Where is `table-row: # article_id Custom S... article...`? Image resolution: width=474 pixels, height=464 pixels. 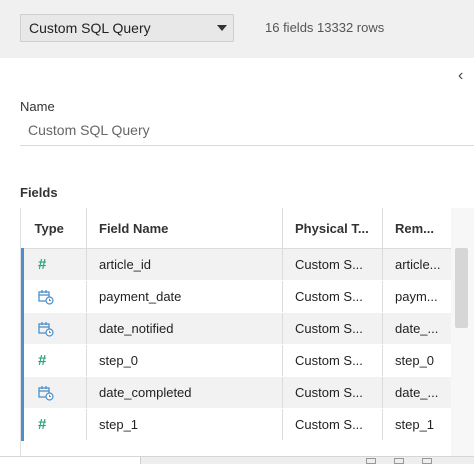 table-row: # article_id Custom S... article... is located at coordinates (236, 264).